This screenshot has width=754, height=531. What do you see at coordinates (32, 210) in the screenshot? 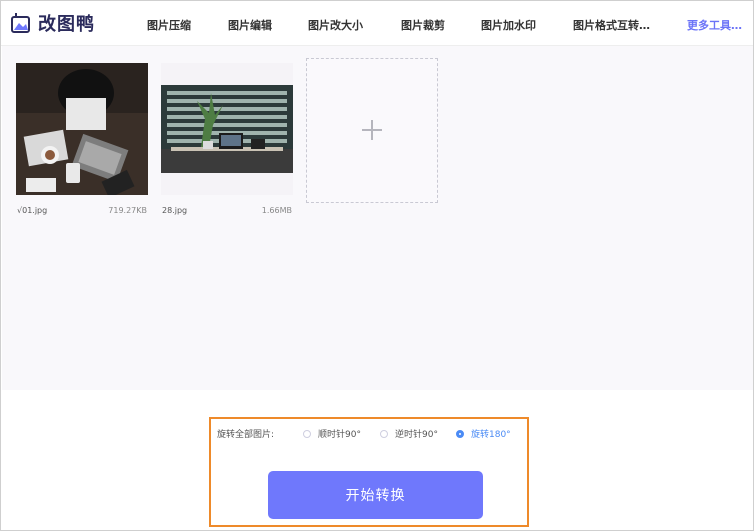
I see `file-name: √01.jpg` at bounding box center [32, 210].